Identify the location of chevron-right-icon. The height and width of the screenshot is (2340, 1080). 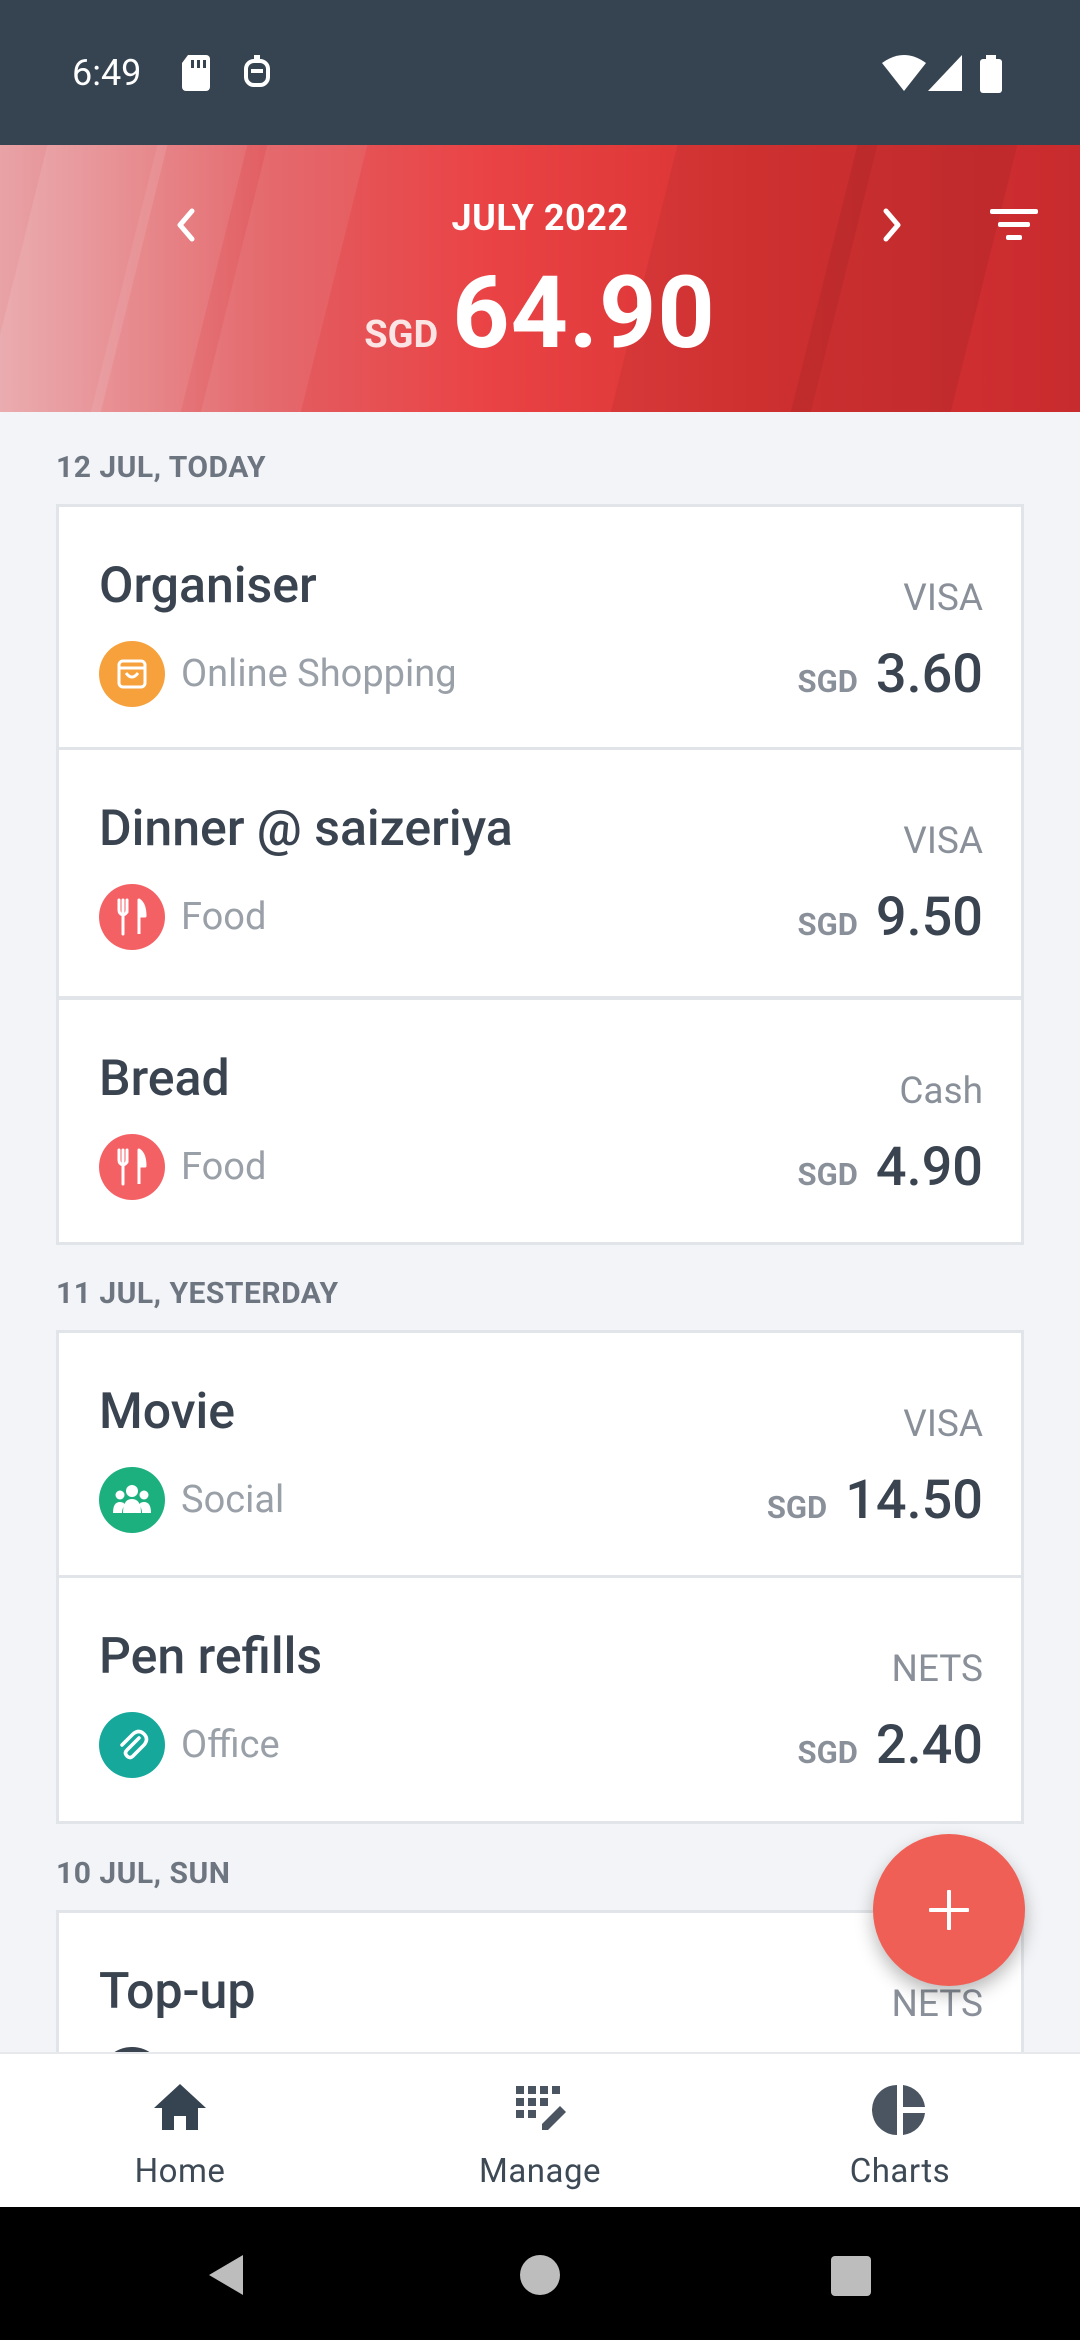
(892, 225).